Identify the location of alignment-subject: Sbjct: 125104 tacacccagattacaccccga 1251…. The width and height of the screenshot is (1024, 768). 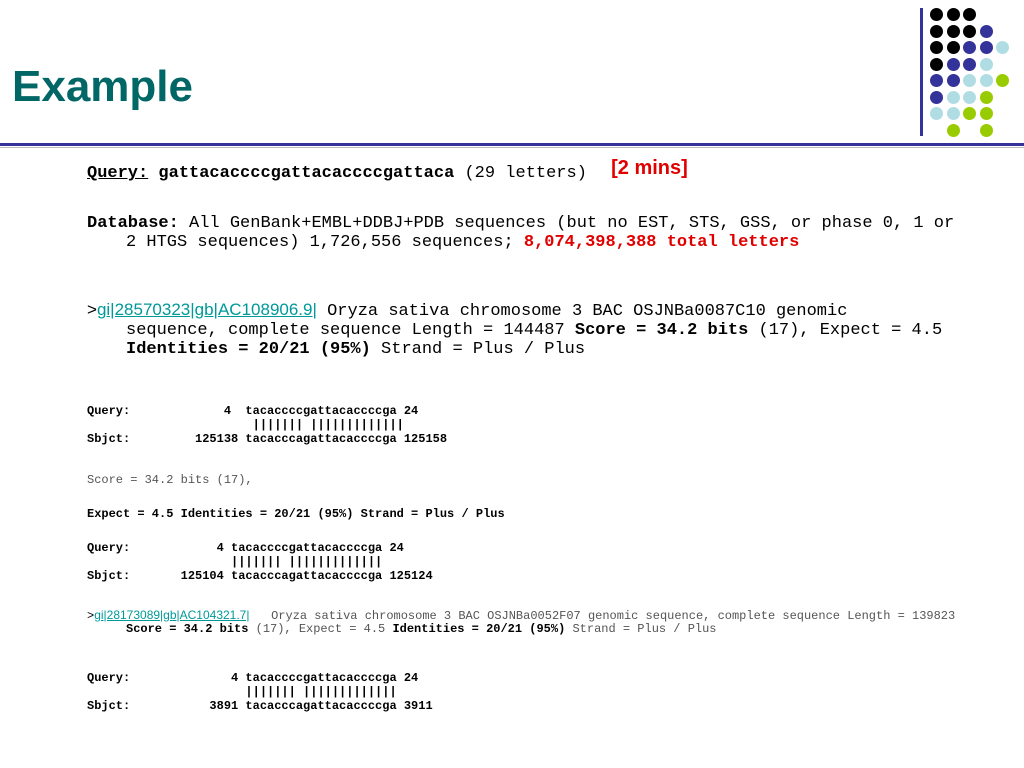
(260, 576).